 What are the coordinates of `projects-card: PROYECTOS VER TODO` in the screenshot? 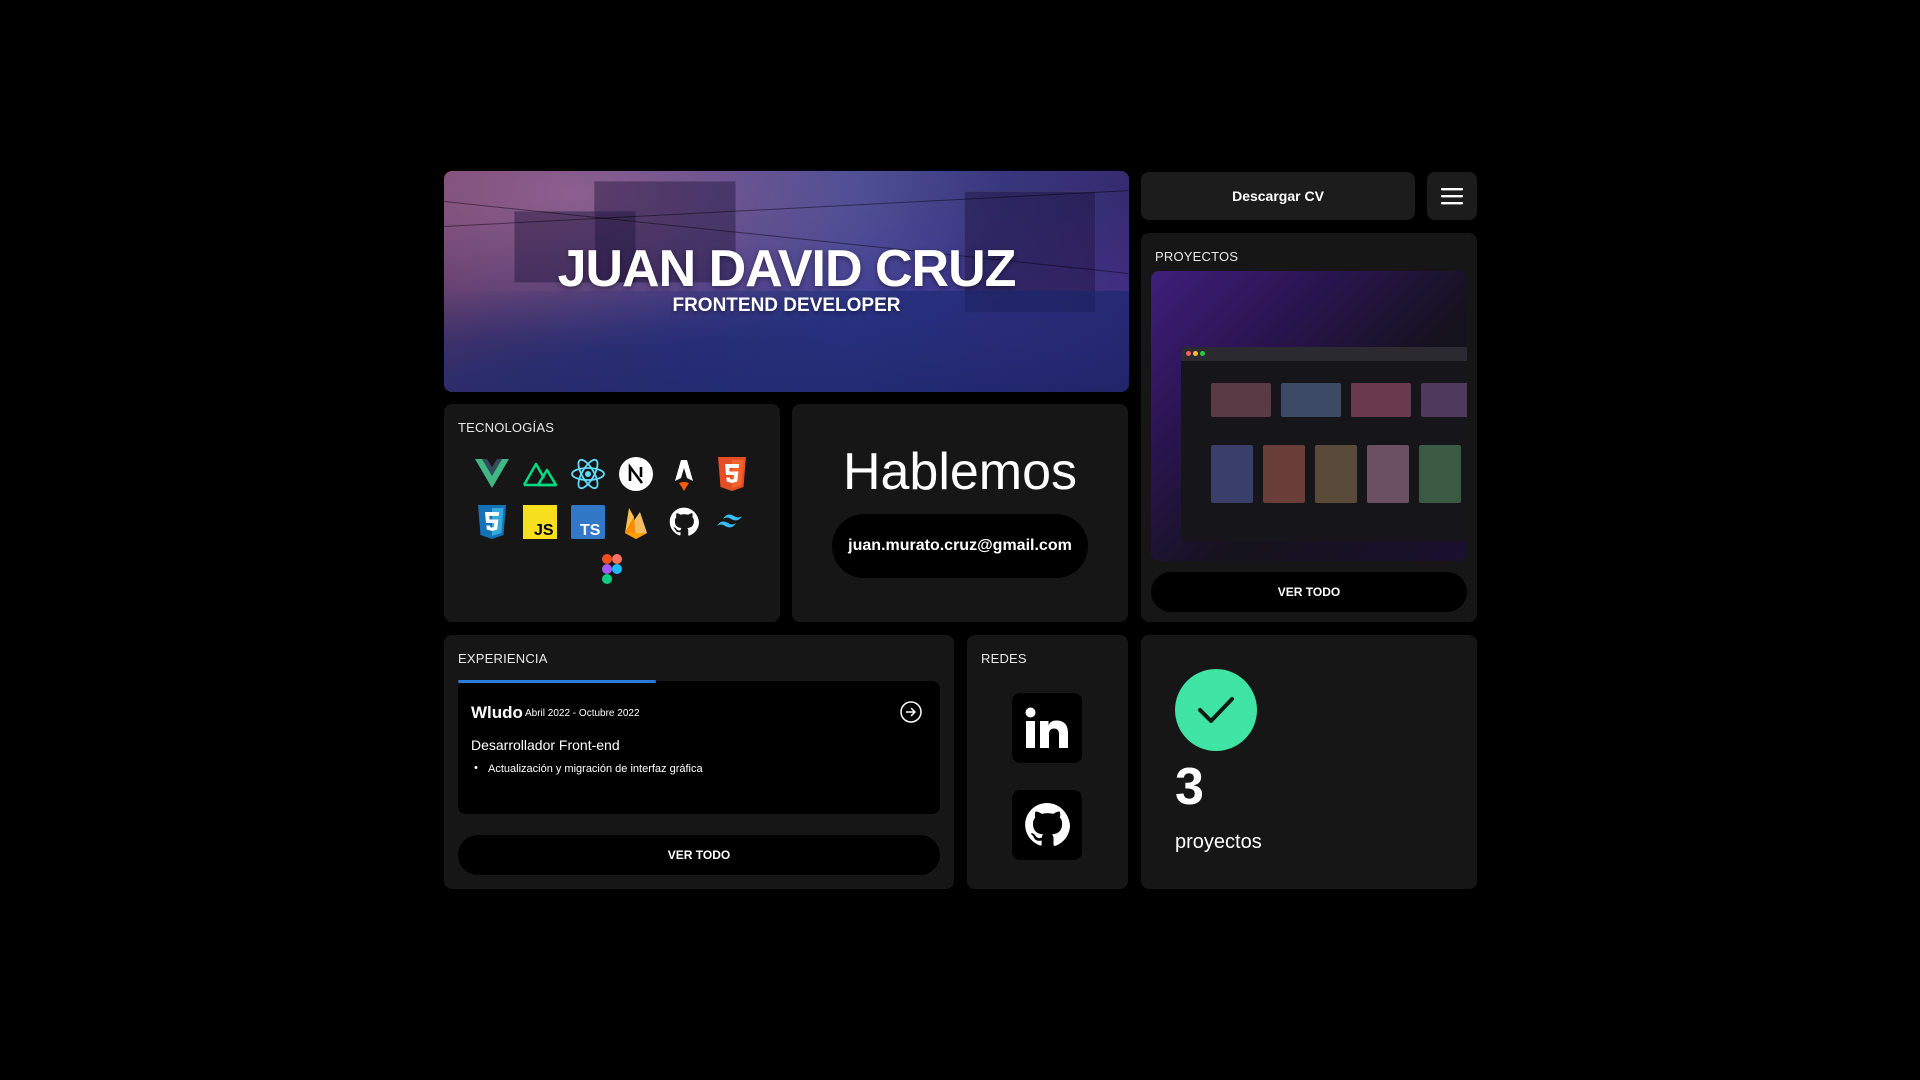 It's located at (1309, 427).